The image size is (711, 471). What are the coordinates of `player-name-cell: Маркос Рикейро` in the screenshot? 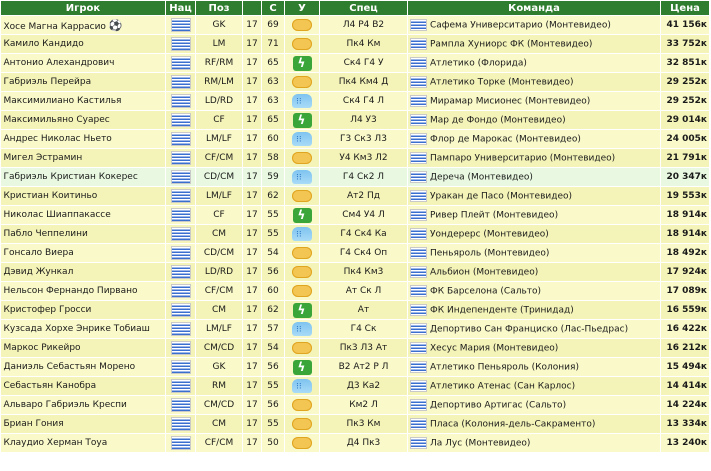 It's located at (83, 348).